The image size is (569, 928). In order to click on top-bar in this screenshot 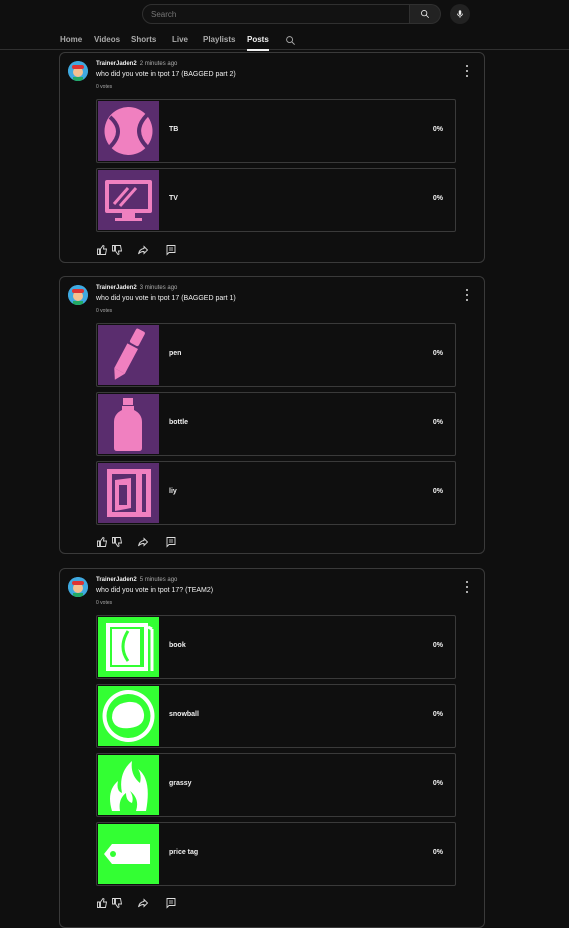, I will do `click(284, 15)`.